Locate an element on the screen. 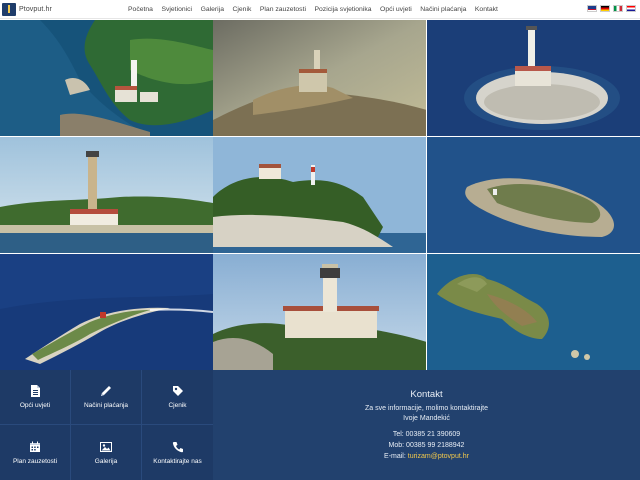 The height and width of the screenshot is (480, 640). quick-link-kontaktirajte-nas: Kontaktirajte nas is located at coordinates (177, 452).